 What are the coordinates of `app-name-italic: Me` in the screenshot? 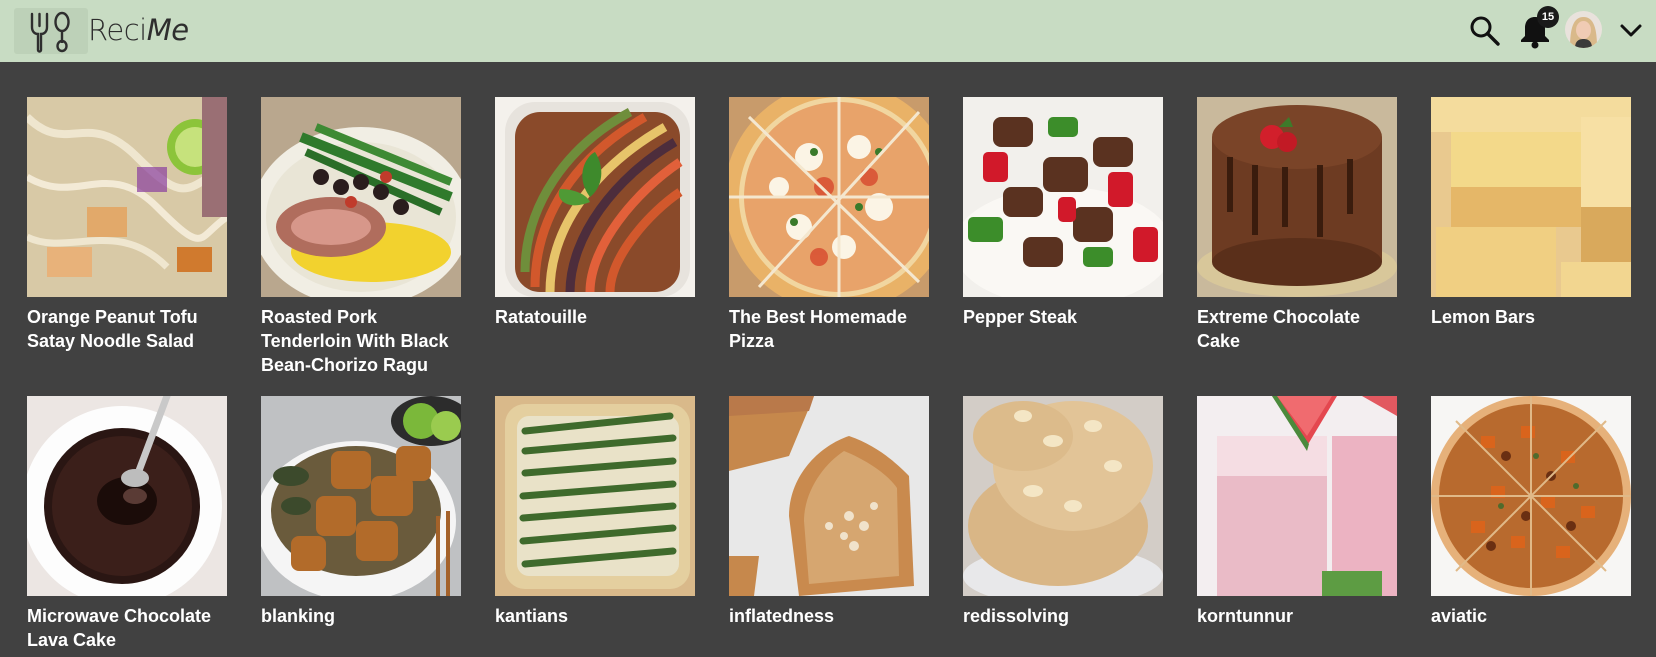 It's located at (167, 30).